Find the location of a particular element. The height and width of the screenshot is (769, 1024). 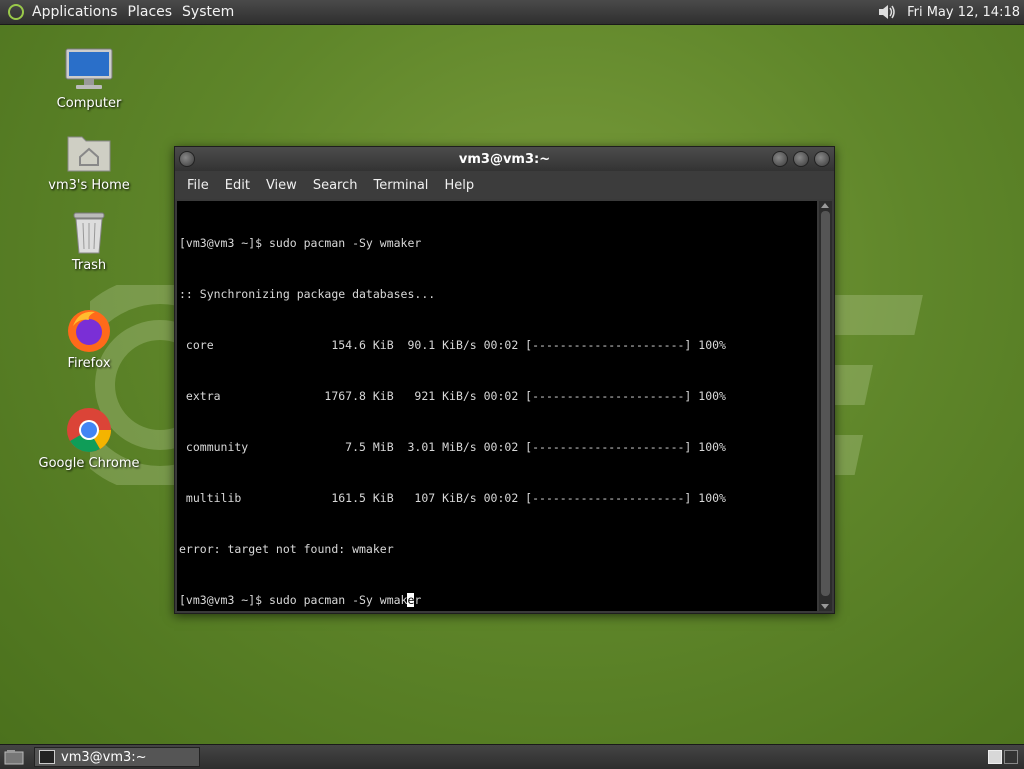

menu-search: Search is located at coordinates (335, 185).